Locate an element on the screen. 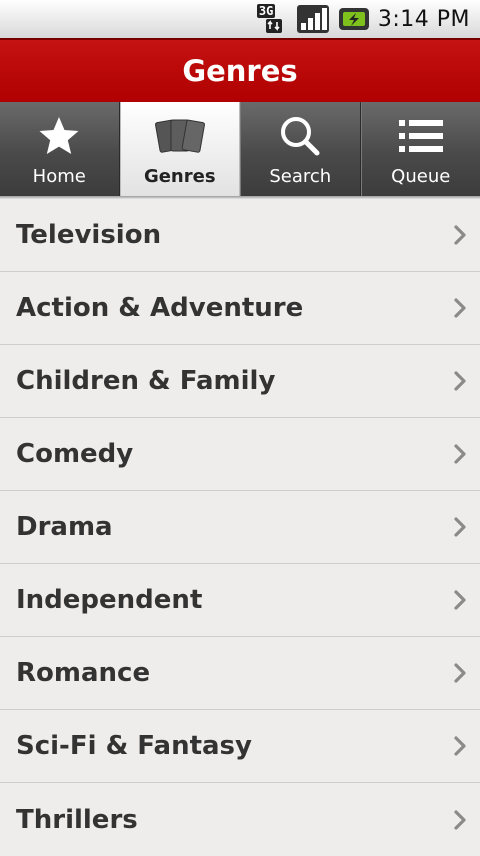 Image resolution: width=480 pixels, height=856 pixels. tab-home: Home is located at coordinates (60, 149).